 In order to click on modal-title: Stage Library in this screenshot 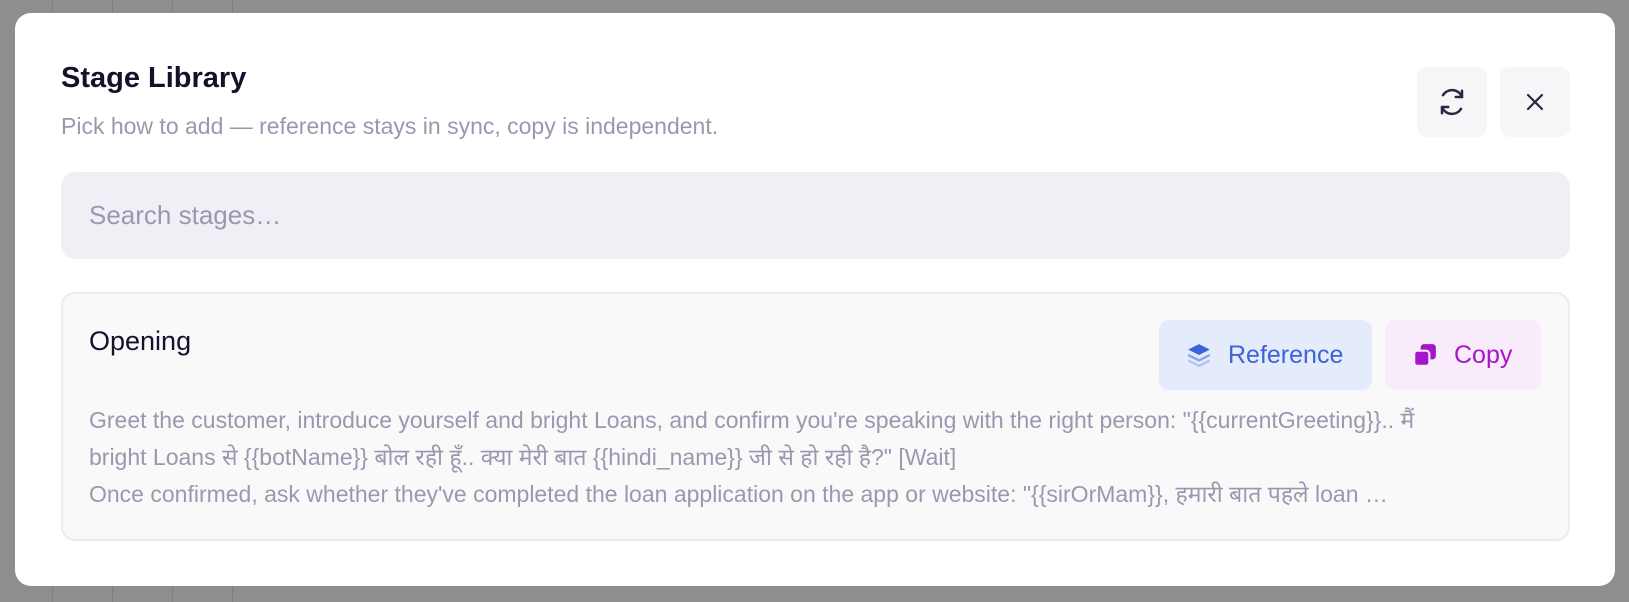, I will do `click(154, 78)`.